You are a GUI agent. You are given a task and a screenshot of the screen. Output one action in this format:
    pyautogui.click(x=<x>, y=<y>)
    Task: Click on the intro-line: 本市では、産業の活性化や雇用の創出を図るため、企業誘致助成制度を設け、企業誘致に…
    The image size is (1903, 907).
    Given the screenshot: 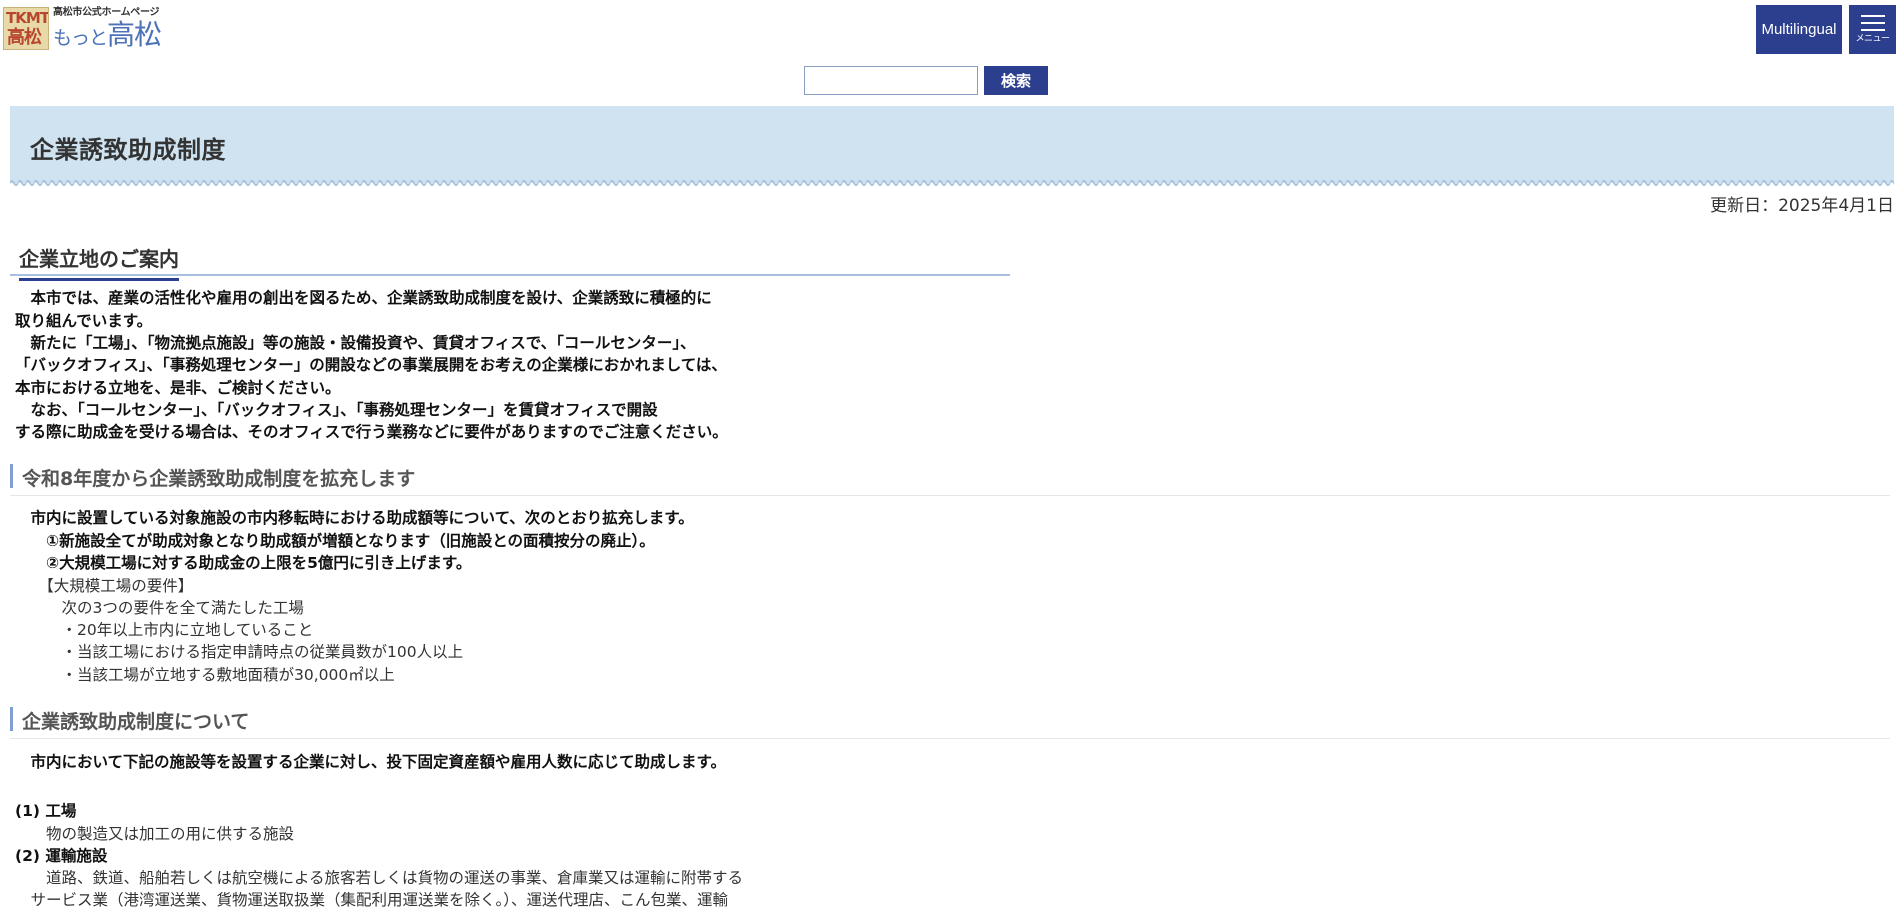 What is the action you would take?
    pyautogui.click(x=363, y=298)
    